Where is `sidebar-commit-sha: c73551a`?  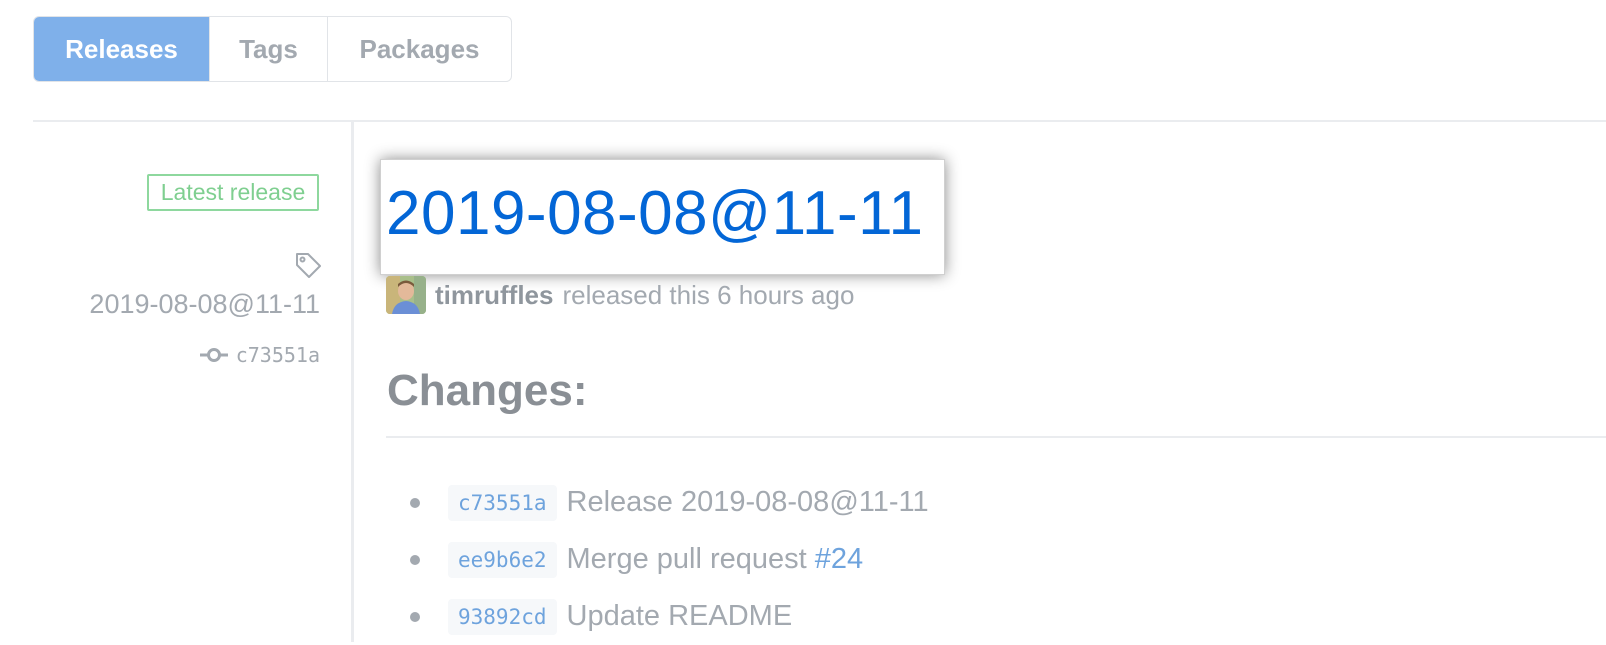 sidebar-commit-sha: c73551a is located at coordinates (277, 355).